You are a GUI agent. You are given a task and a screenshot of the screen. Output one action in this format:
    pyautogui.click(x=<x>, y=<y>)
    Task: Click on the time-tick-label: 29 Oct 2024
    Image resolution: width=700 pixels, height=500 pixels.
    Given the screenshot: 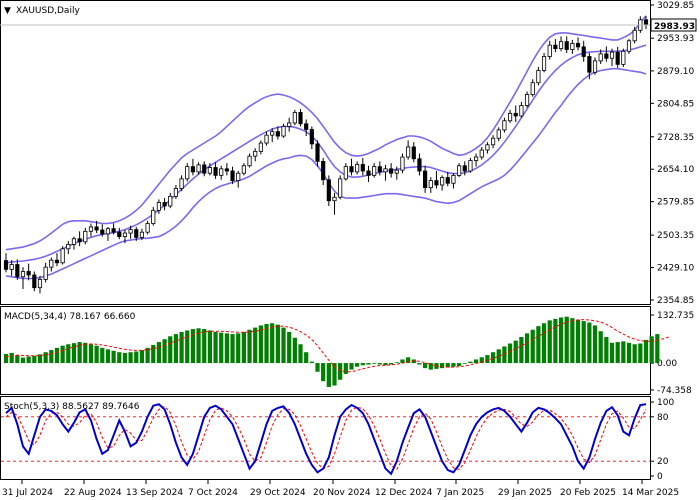 What is the action you would take?
    pyautogui.click(x=278, y=493)
    